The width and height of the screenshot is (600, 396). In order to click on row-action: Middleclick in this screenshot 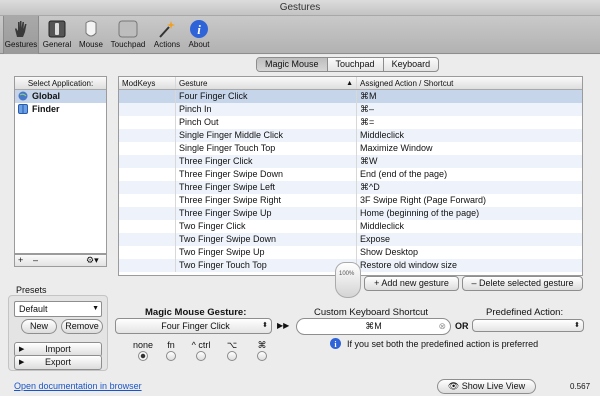, I will do `click(382, 226)`.